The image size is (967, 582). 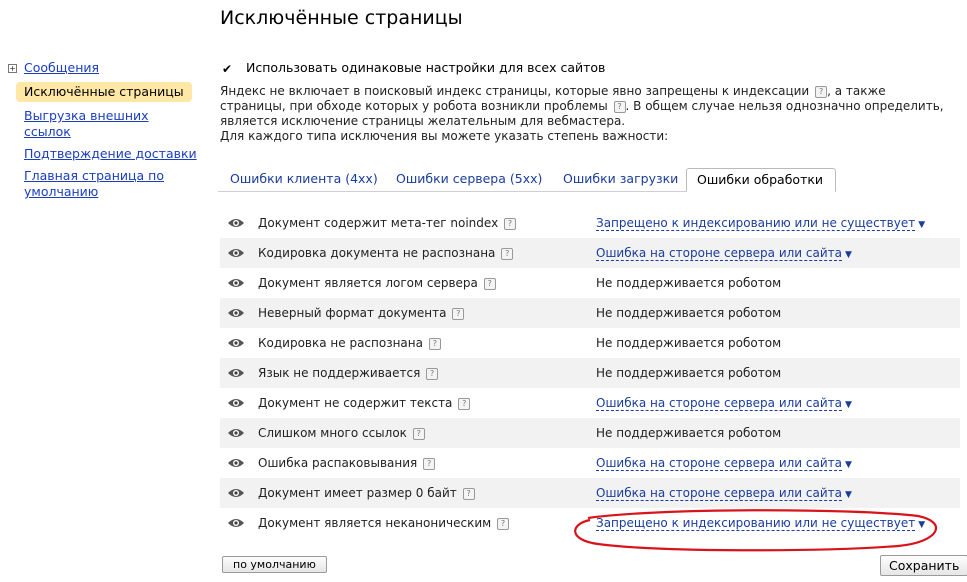 I want to click on row-label: Кодировка документа не распознана ?, so click(x=386, y=253).